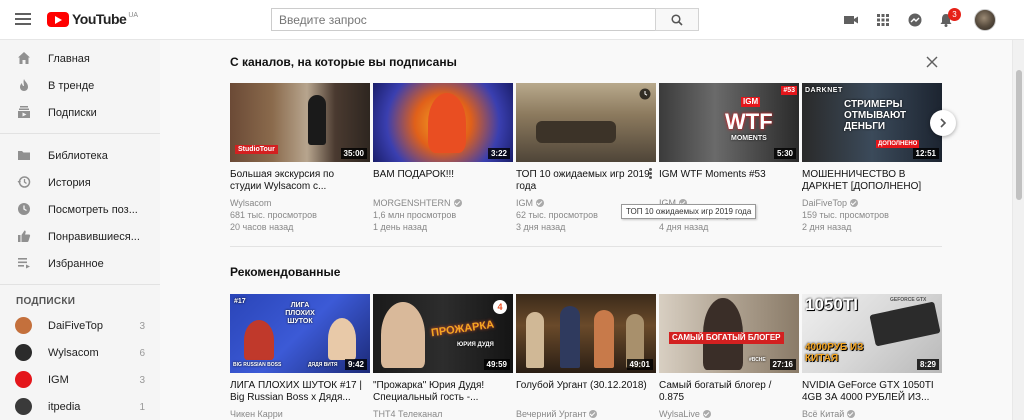  Describe the element at coordinates (583, 392) in the screenshot. I see `video-title: Голубой Ургант (30.12.2018)` at that location.